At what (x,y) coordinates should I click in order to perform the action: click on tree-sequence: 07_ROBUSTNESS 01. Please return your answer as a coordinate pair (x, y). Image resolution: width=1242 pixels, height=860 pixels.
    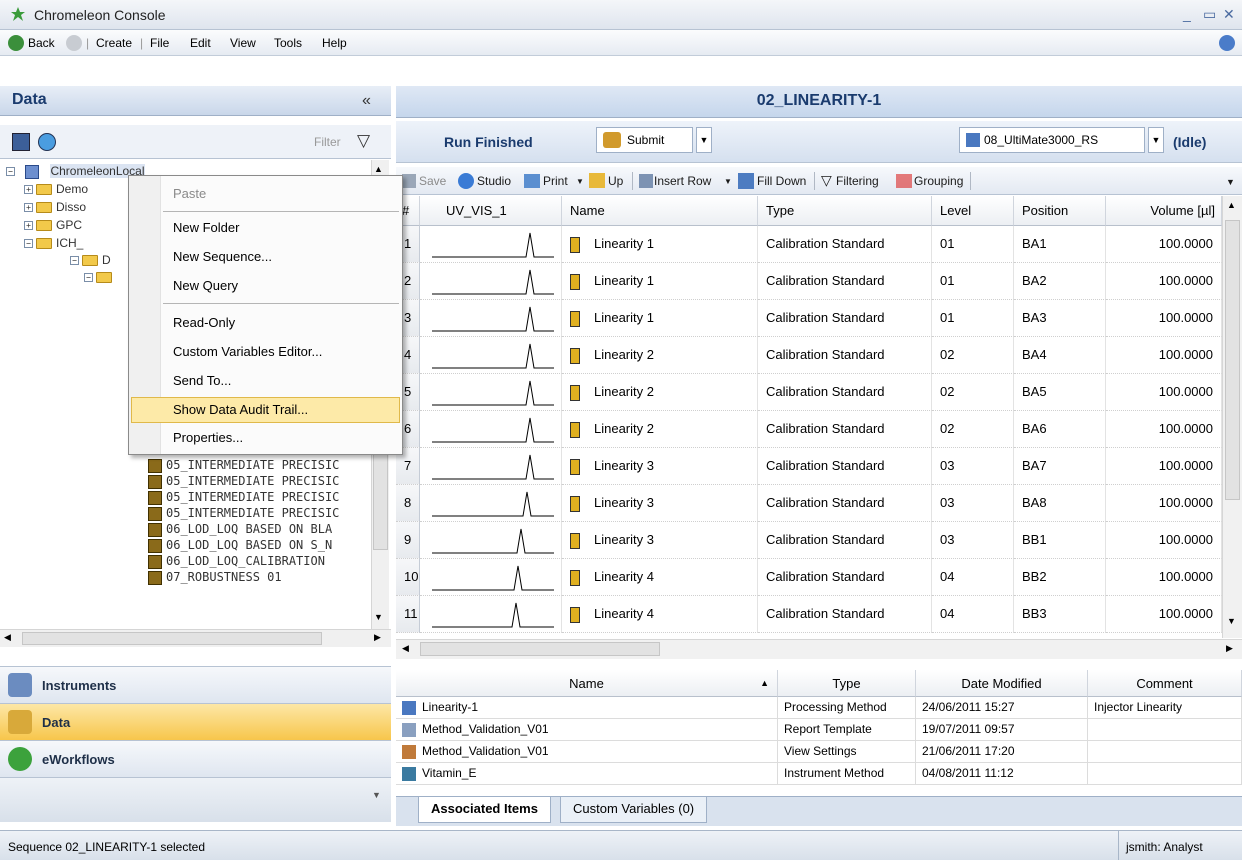
    Looking at the image, I should click on (215, 577).